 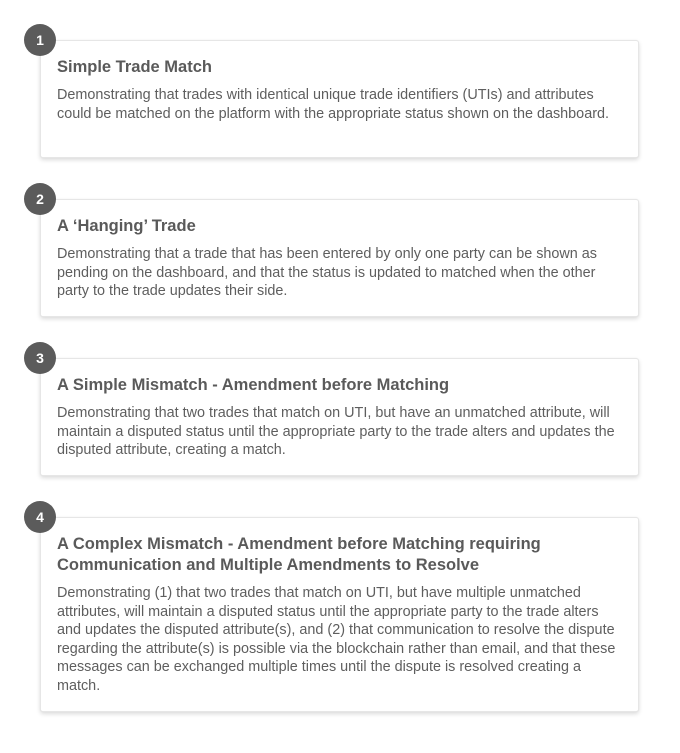 I want to click on step-title: Simple Trade Match, so click(x=134, y=67).